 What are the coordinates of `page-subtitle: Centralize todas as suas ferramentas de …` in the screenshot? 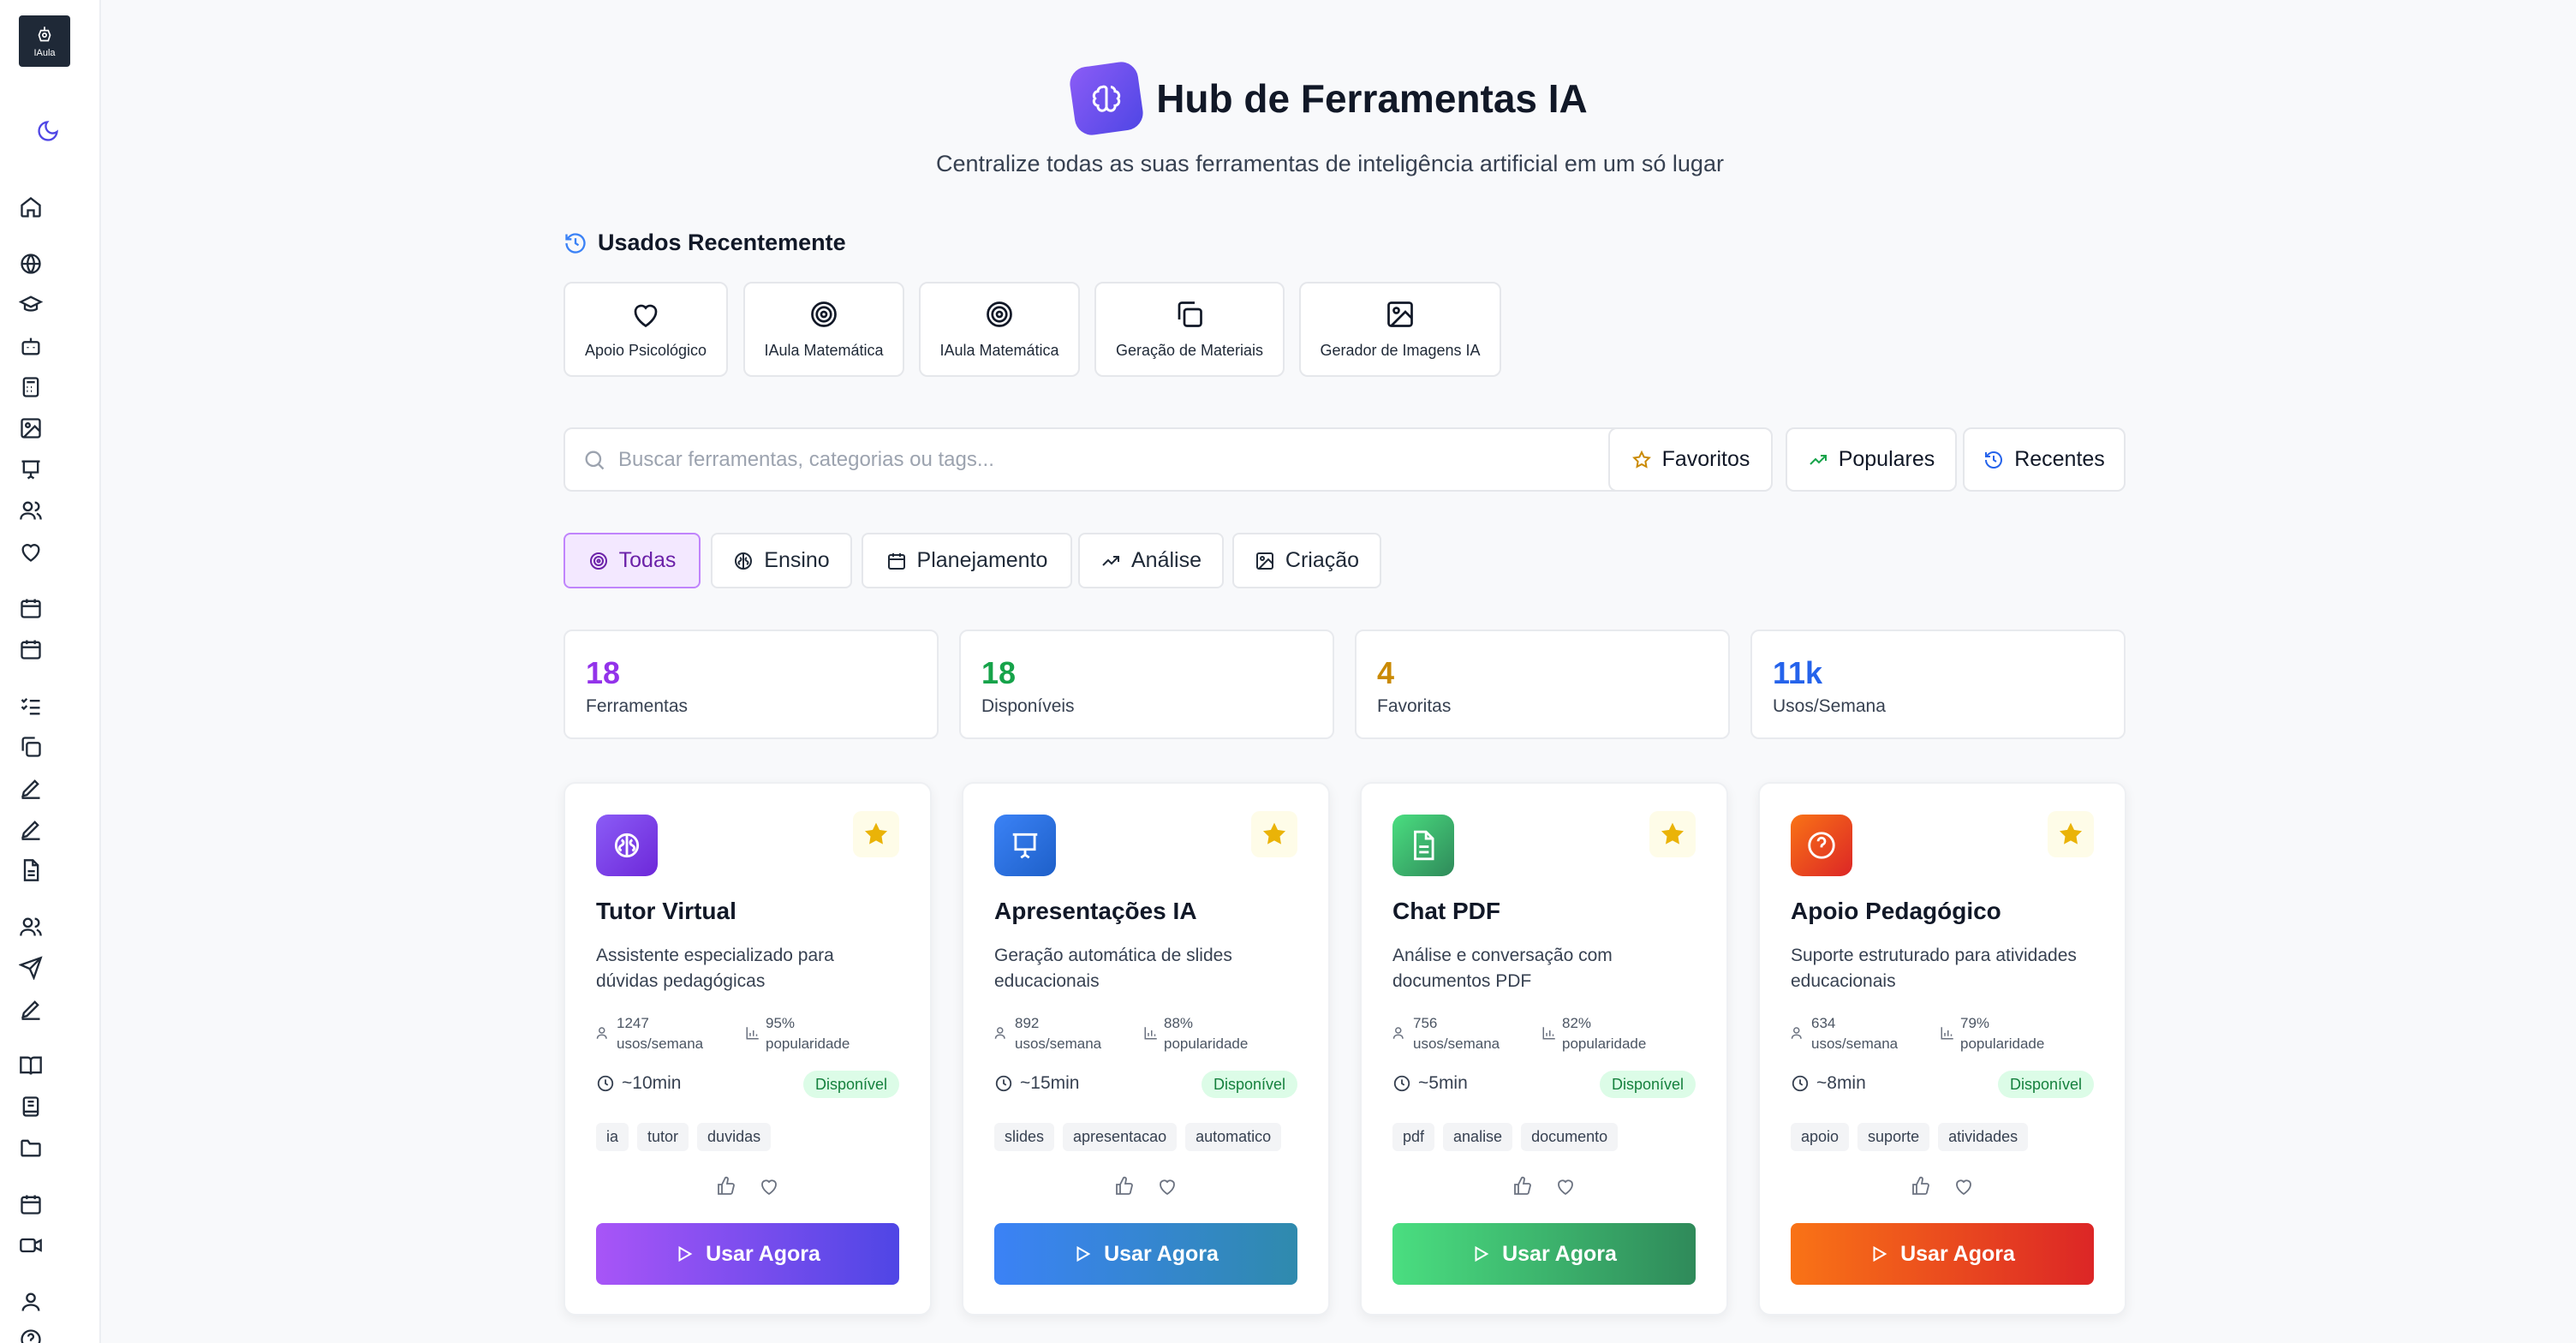 It's located at (1330, 164).